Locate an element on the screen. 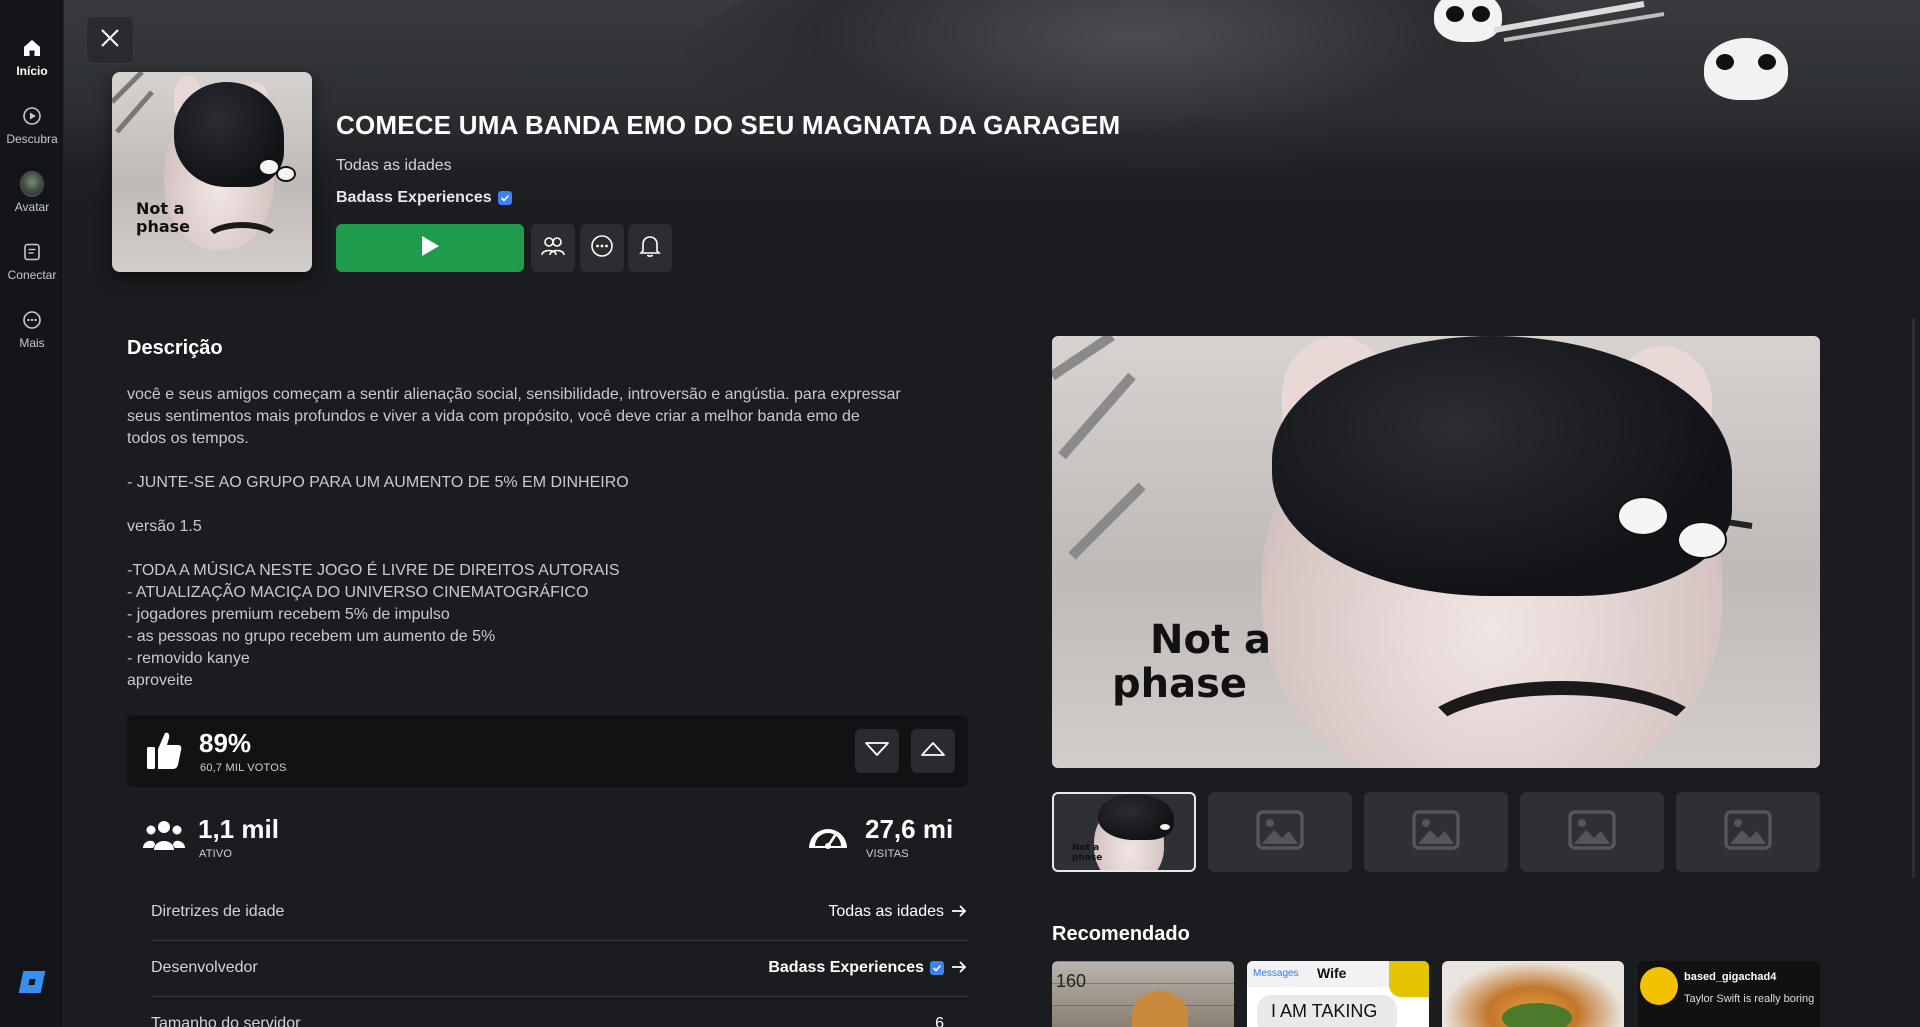 The width and height of the screenshot is (1920, 1027). notify-button is located at coordinates (650, 248).